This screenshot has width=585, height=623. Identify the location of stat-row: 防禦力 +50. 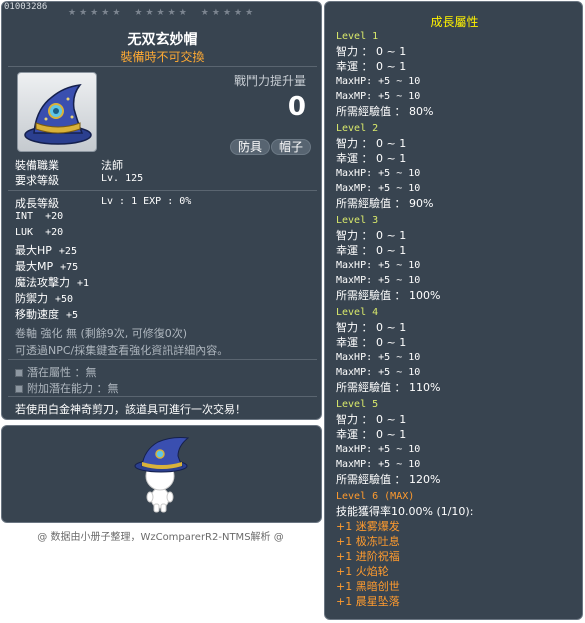
(44, 298).